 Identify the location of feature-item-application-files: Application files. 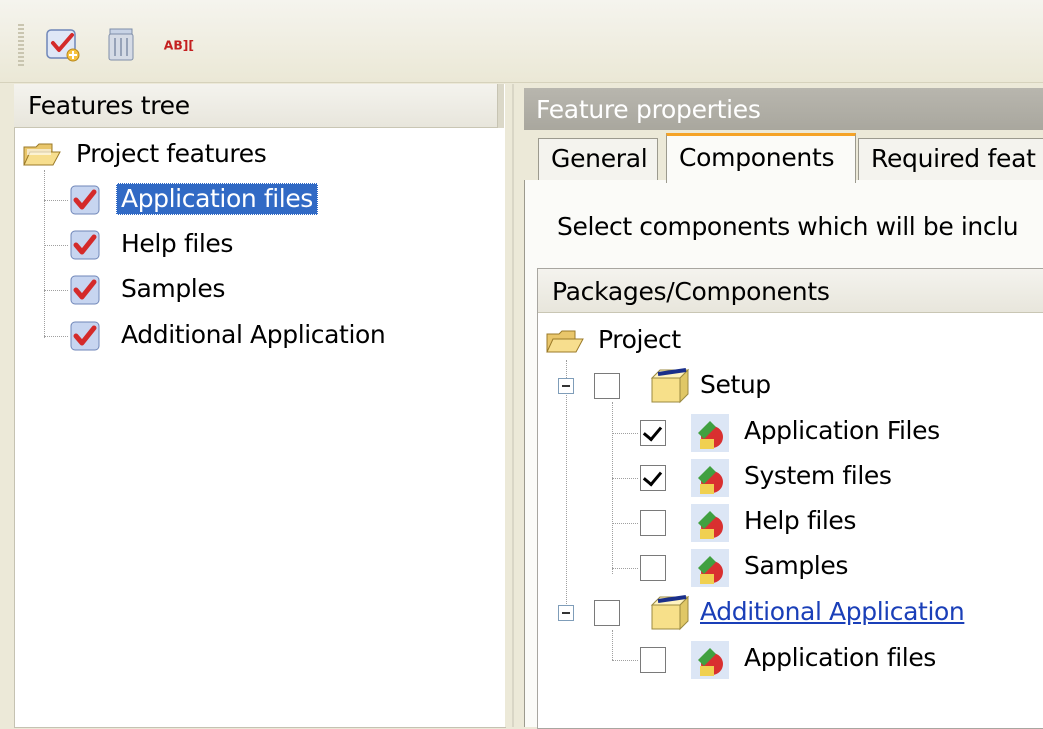
(217, 199).